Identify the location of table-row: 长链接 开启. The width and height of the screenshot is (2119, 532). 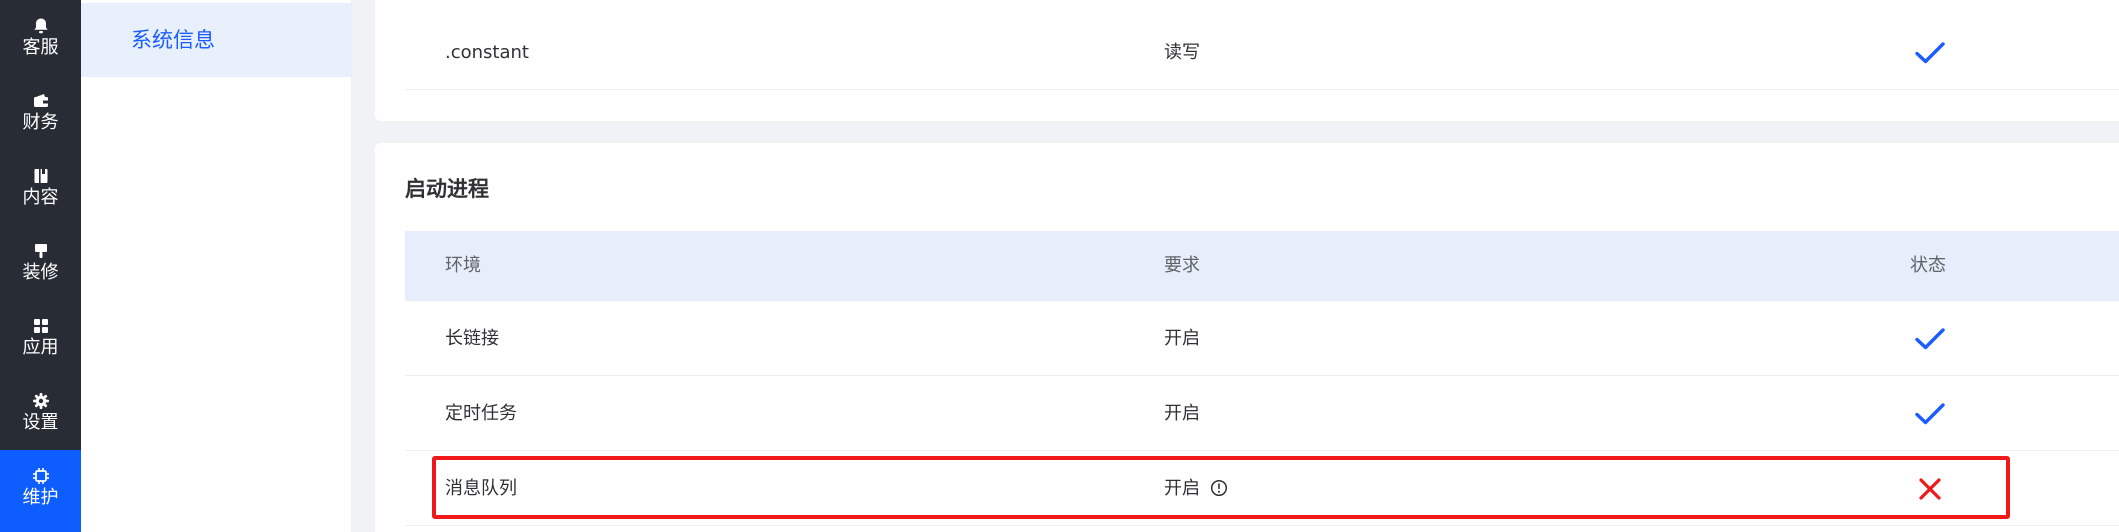
(1262, 338).